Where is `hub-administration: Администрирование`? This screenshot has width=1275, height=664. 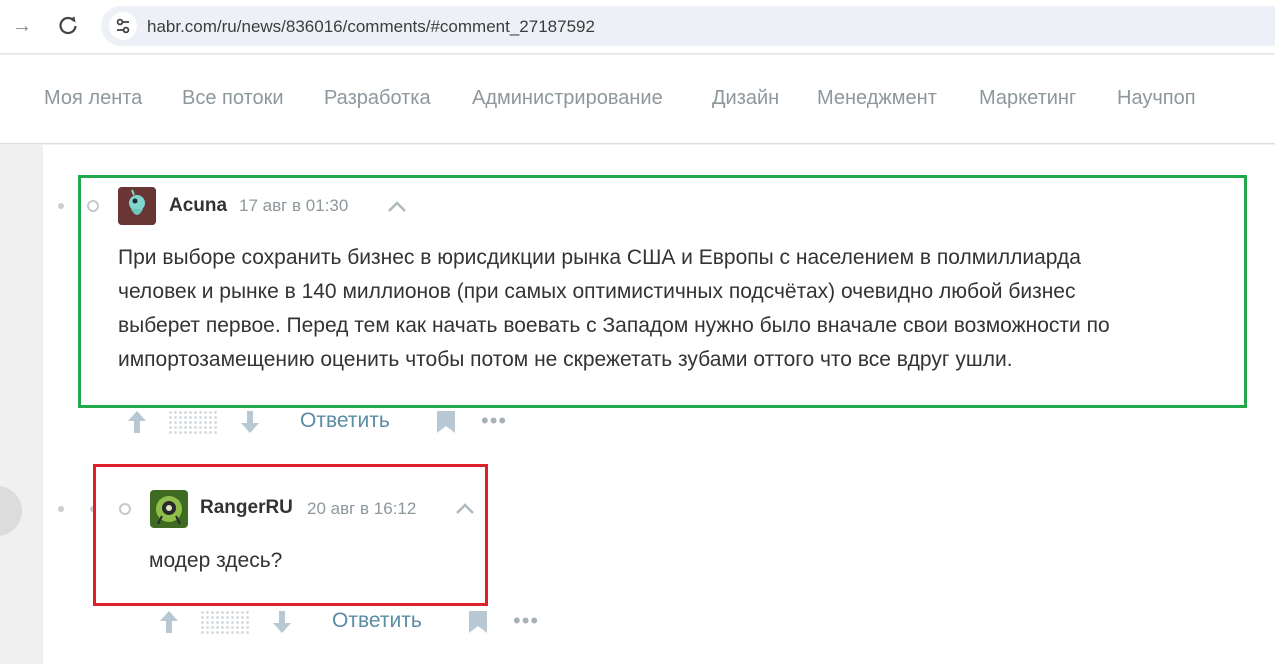 hub-administration: Администрирование is located at coordinates (567, 98).